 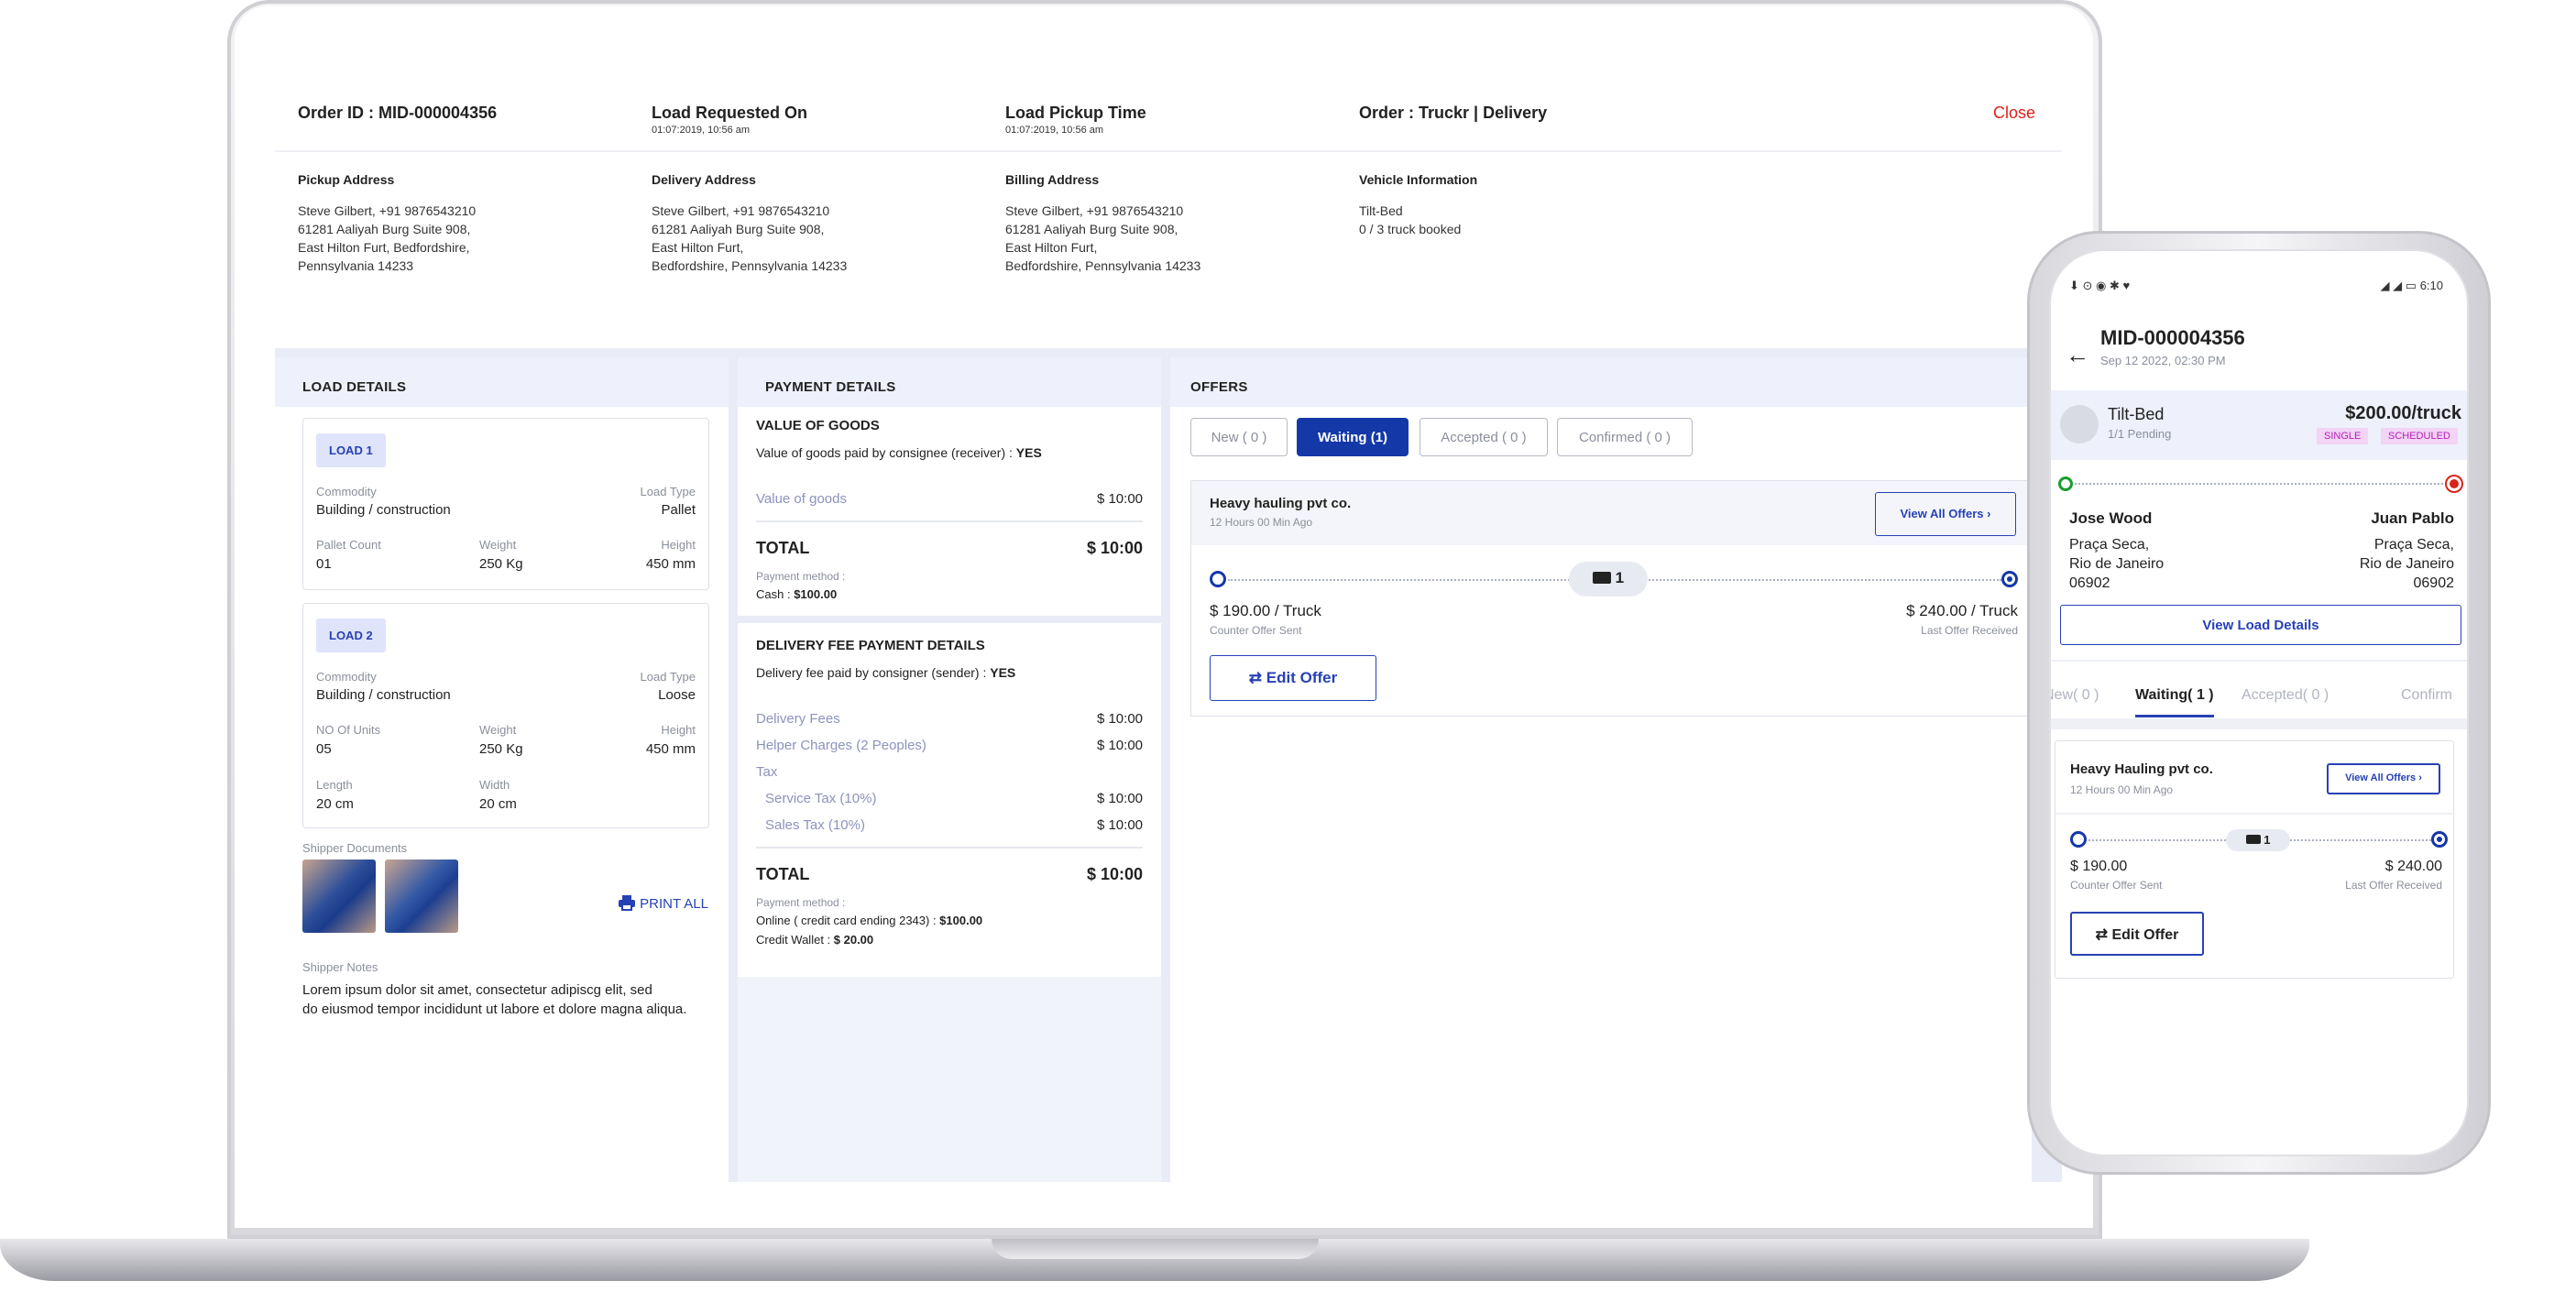 What do you see at coordinates (870, 645) in the screenshot?
I see `delivery-fee-title: DELIVERY FEE PAYMENT DETAILS` at bounding box center [870, 645].